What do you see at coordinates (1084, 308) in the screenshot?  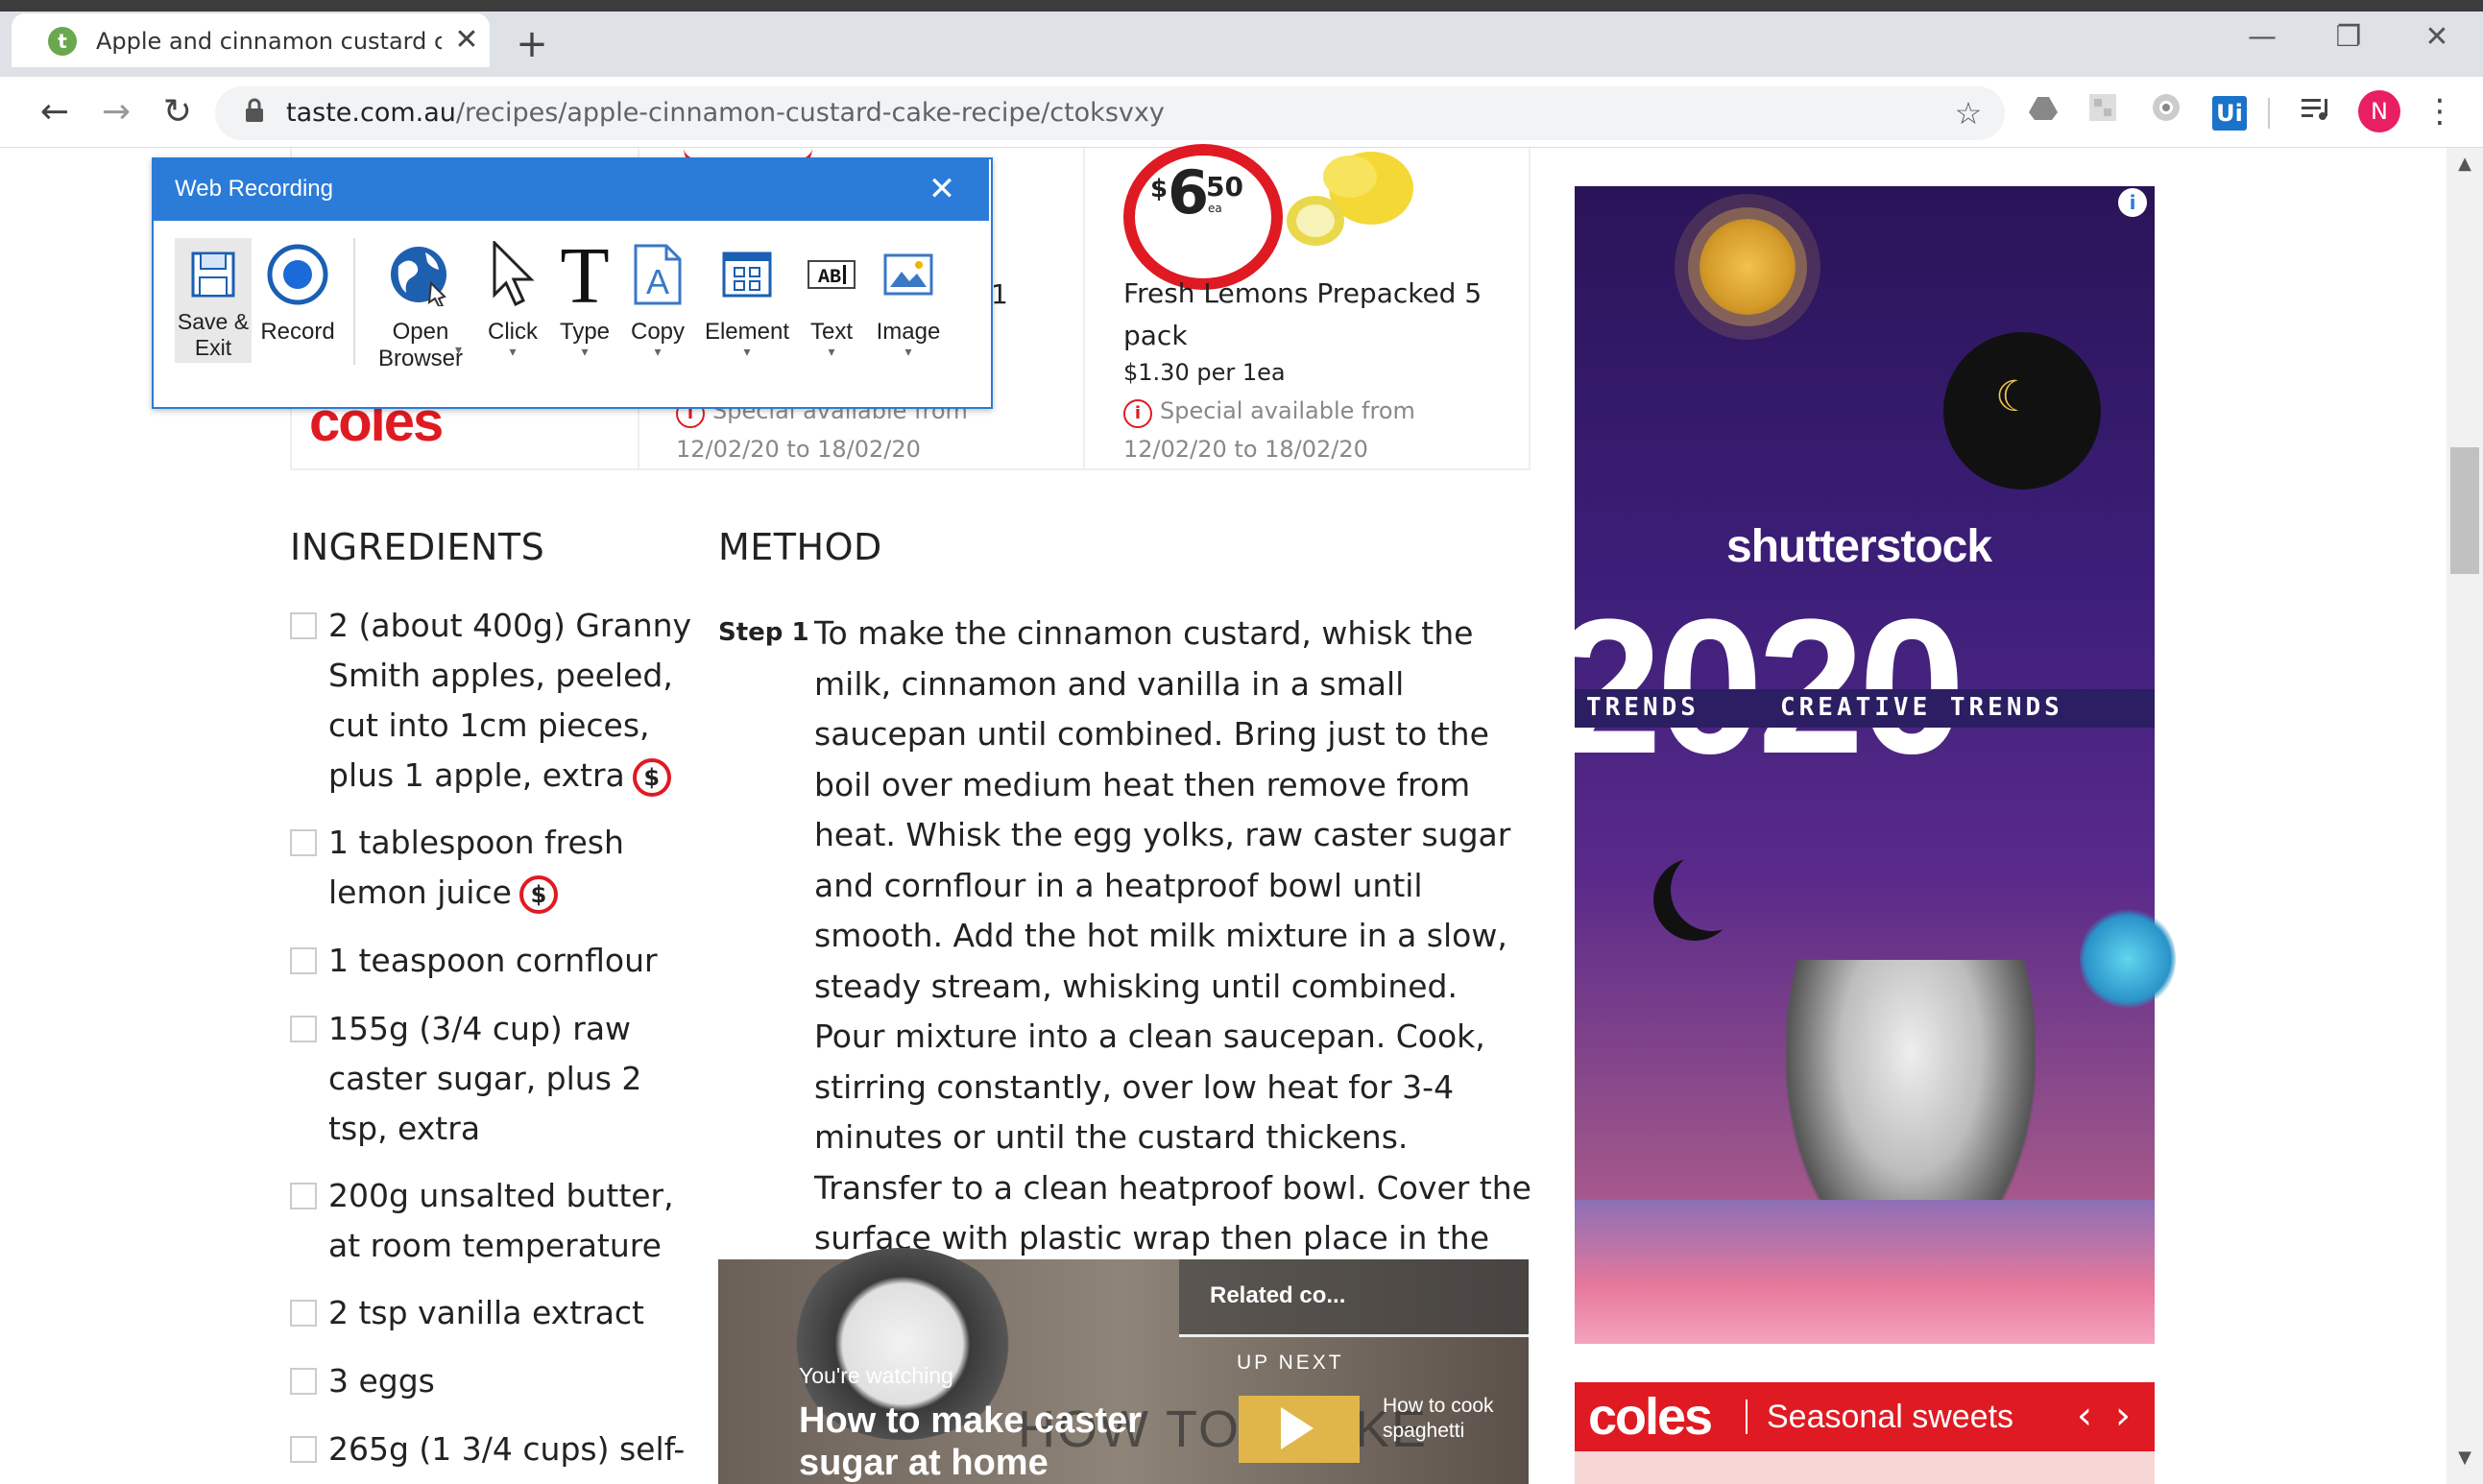 I see `product-divider` at bounding box center [1084, 308].